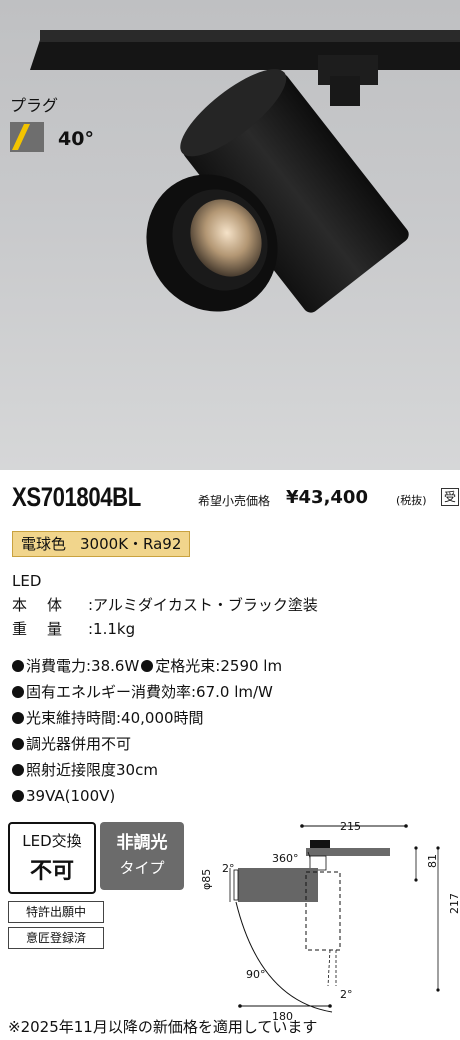 This screenshot has height=1040, width=460. I want to click on dim-height-small: 81, so click(432, 861).